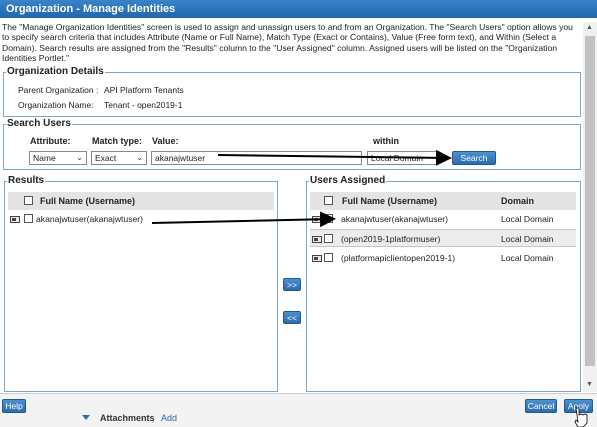  I want to click on remove-from-assigned-button: <<, so click(292, 317).